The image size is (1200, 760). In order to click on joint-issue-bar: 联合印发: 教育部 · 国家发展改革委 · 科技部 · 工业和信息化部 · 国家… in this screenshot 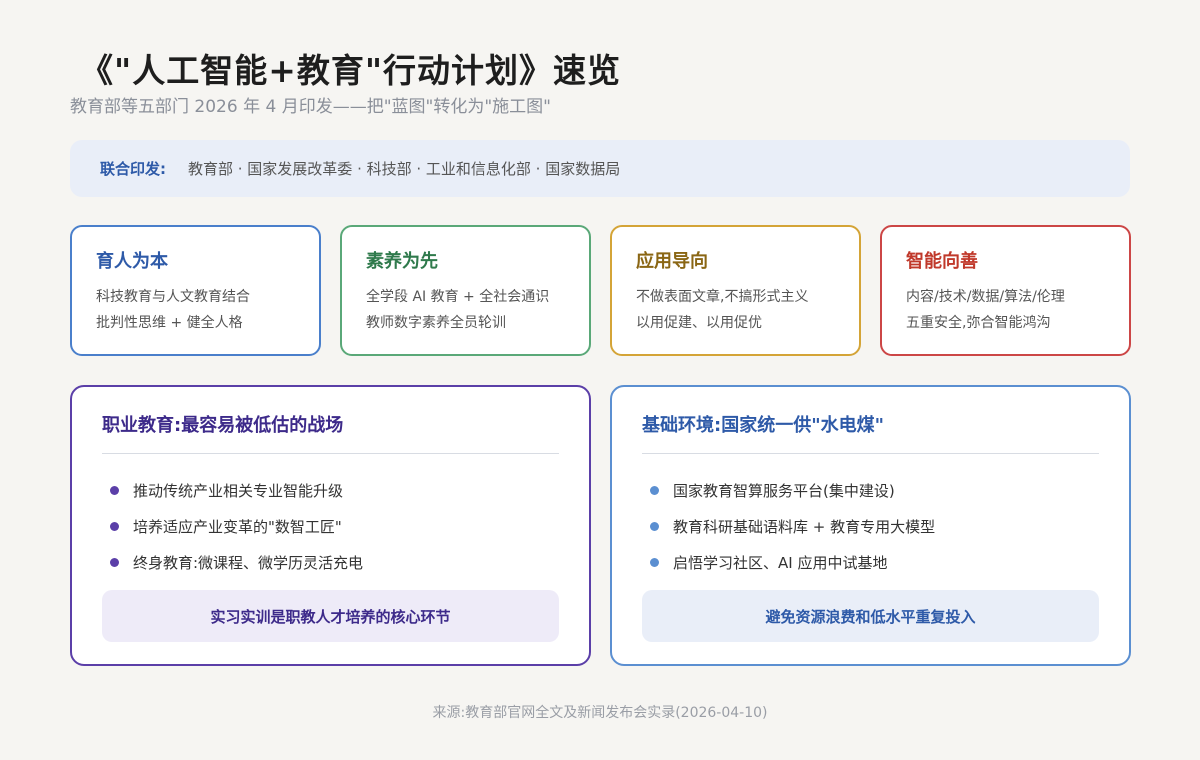, I will do `click(600, 168)`.